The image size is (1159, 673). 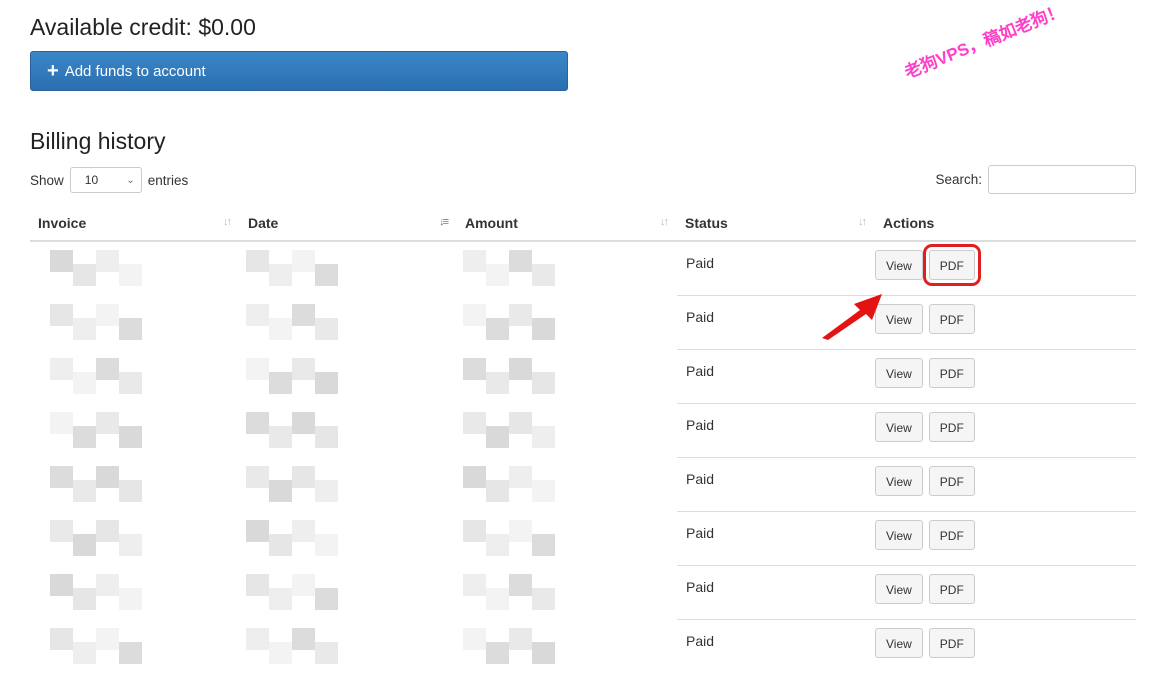 I want to click on sort-icon: ↓↑, so click(x=861, y=222).